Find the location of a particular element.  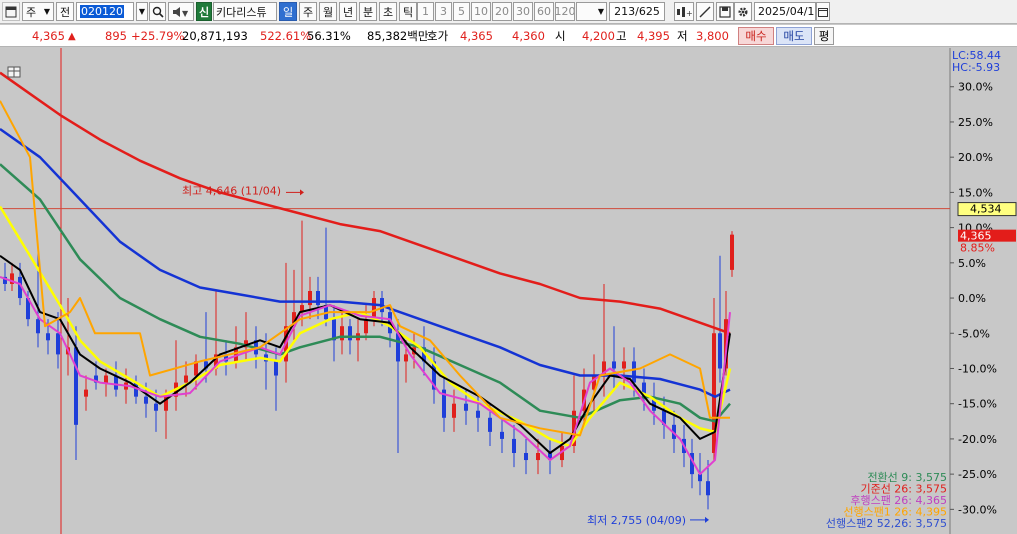

interval-10: 10 is located at coordinates (481, 11).